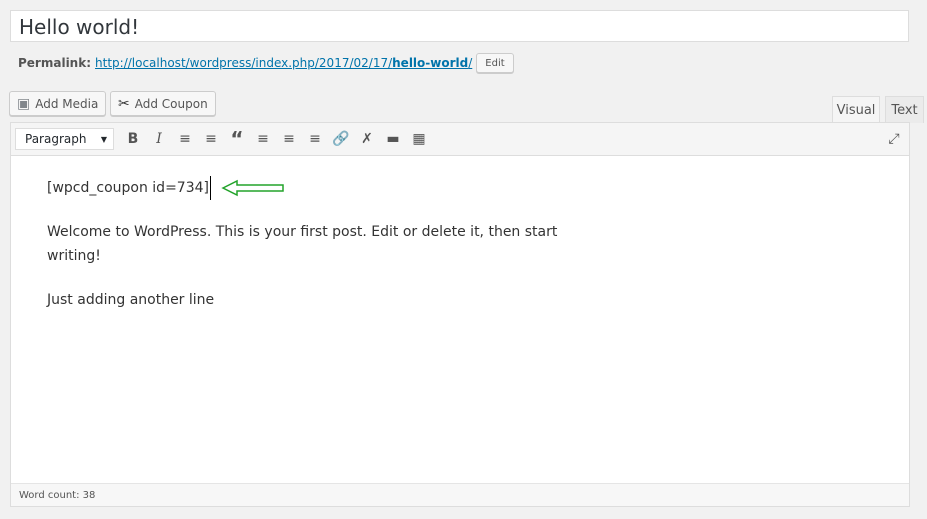  What do you see at coordinates (459, 26) in the screenshot?
I see `post-title-input: Hello world!` at bounding box center [459, 26].